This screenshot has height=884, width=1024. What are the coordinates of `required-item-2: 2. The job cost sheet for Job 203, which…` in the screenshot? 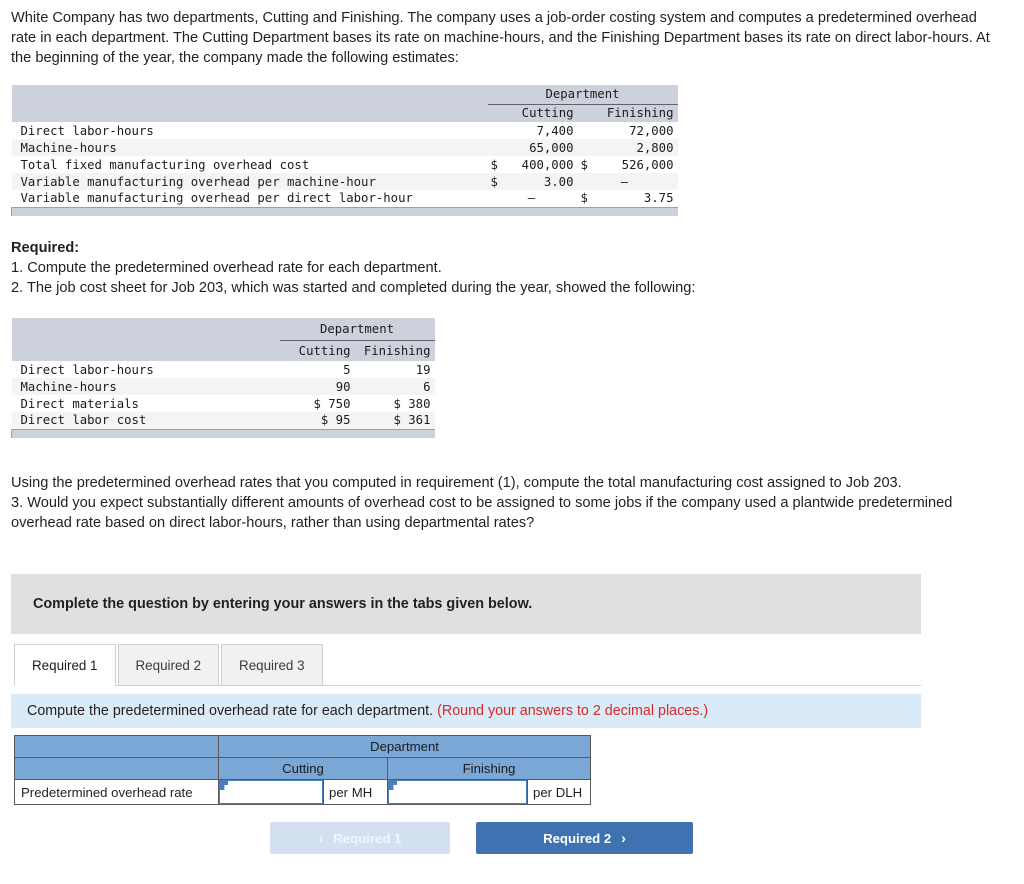 It's located at (353, 288).